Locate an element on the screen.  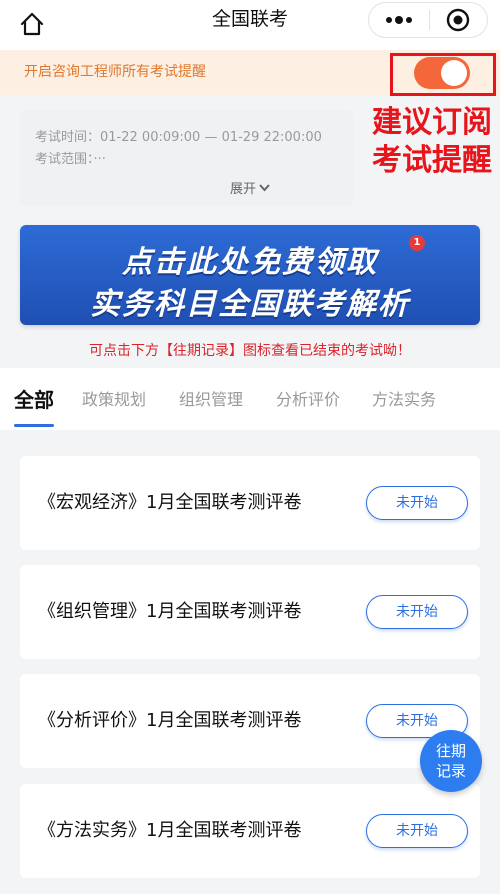
more-dots-icon is located at coordinates (398, 20).